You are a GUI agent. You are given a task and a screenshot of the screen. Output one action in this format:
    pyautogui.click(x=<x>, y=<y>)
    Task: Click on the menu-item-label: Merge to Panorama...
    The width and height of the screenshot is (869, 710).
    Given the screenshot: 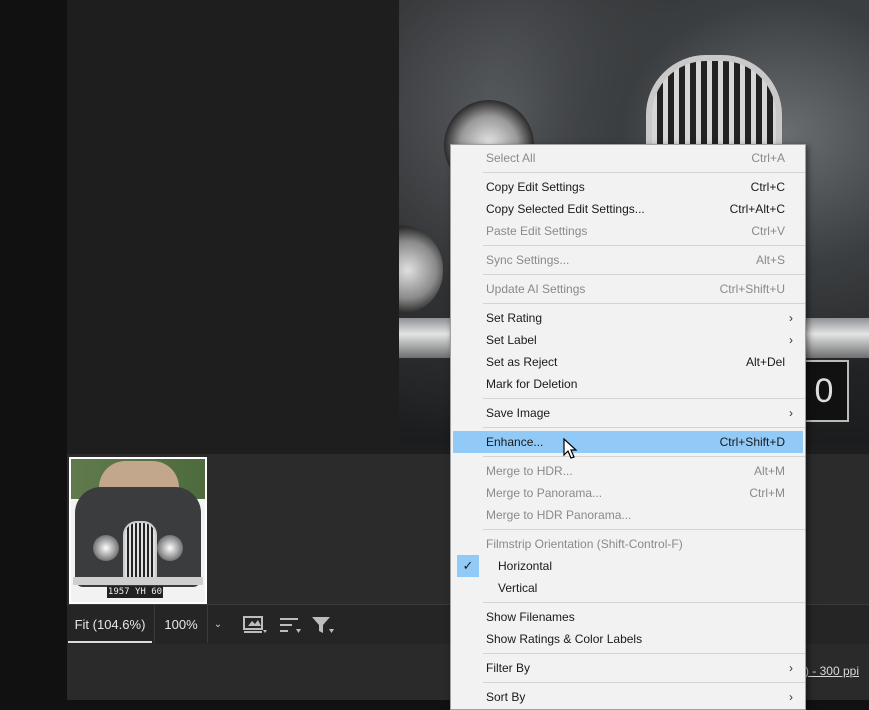 What is the action you would take?
    pyautogui.click(x=544, y=493)
    